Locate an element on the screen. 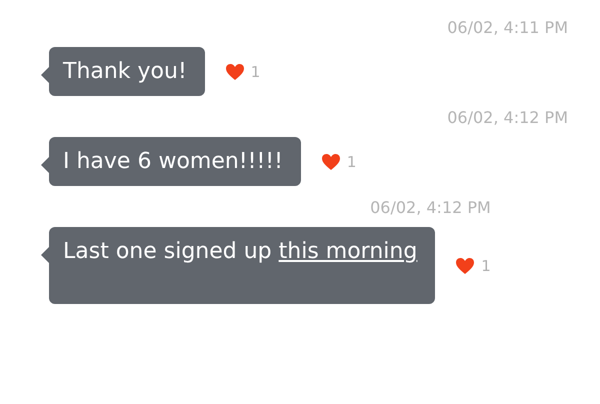  message-link: this morning is located at coordinates (348, 251).